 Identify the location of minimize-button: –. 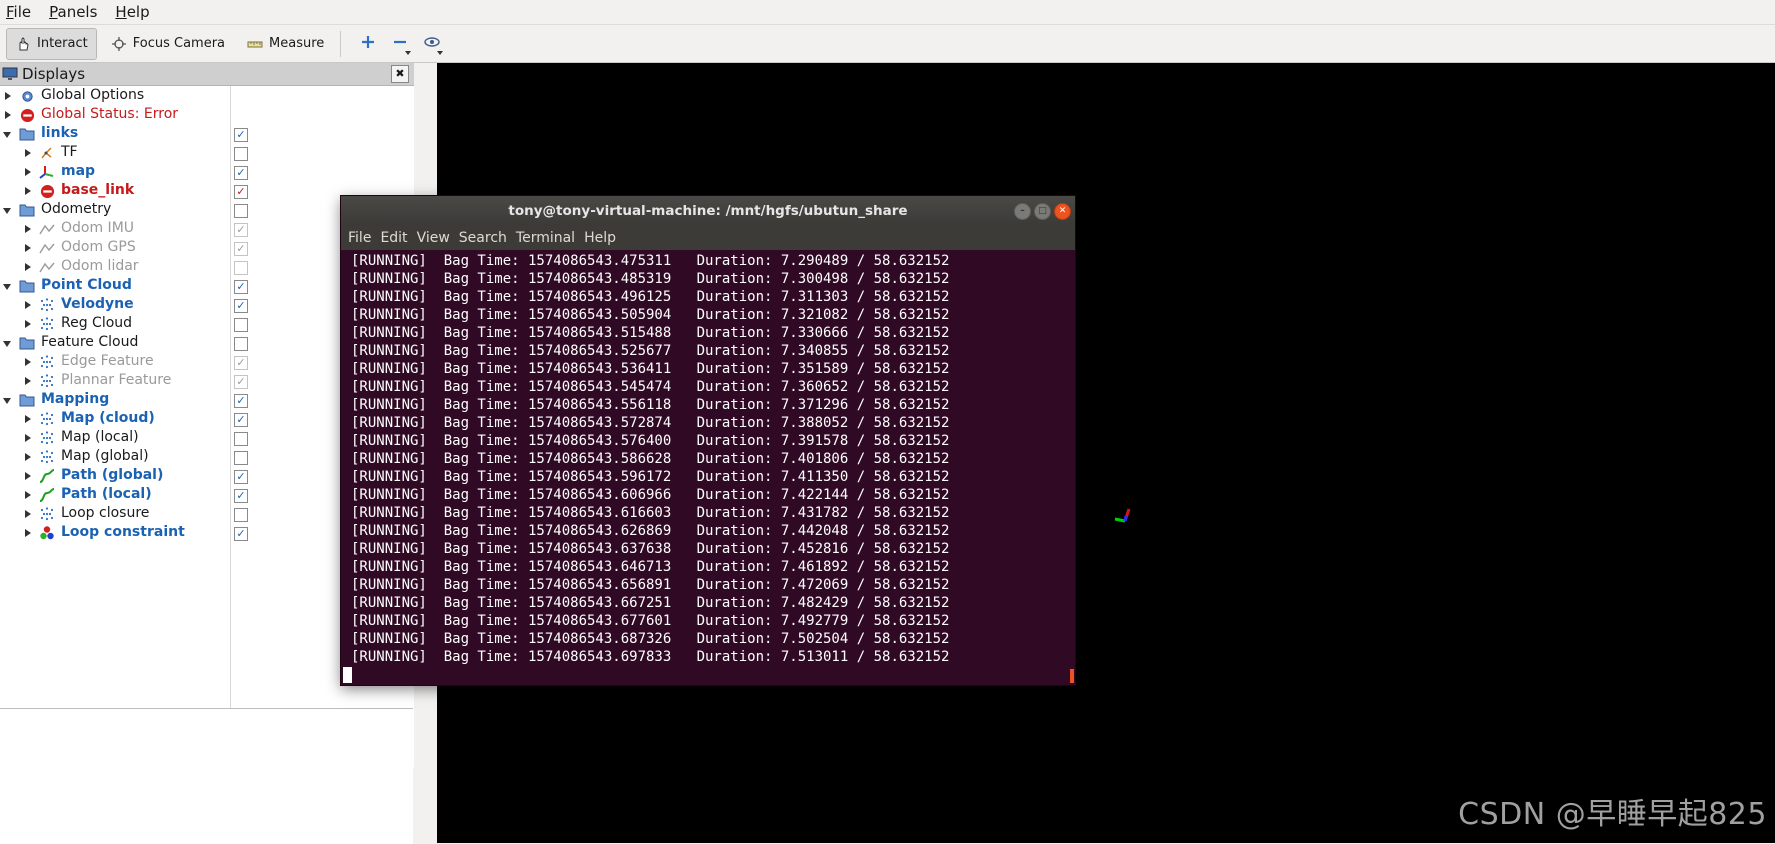
(1022, 211).